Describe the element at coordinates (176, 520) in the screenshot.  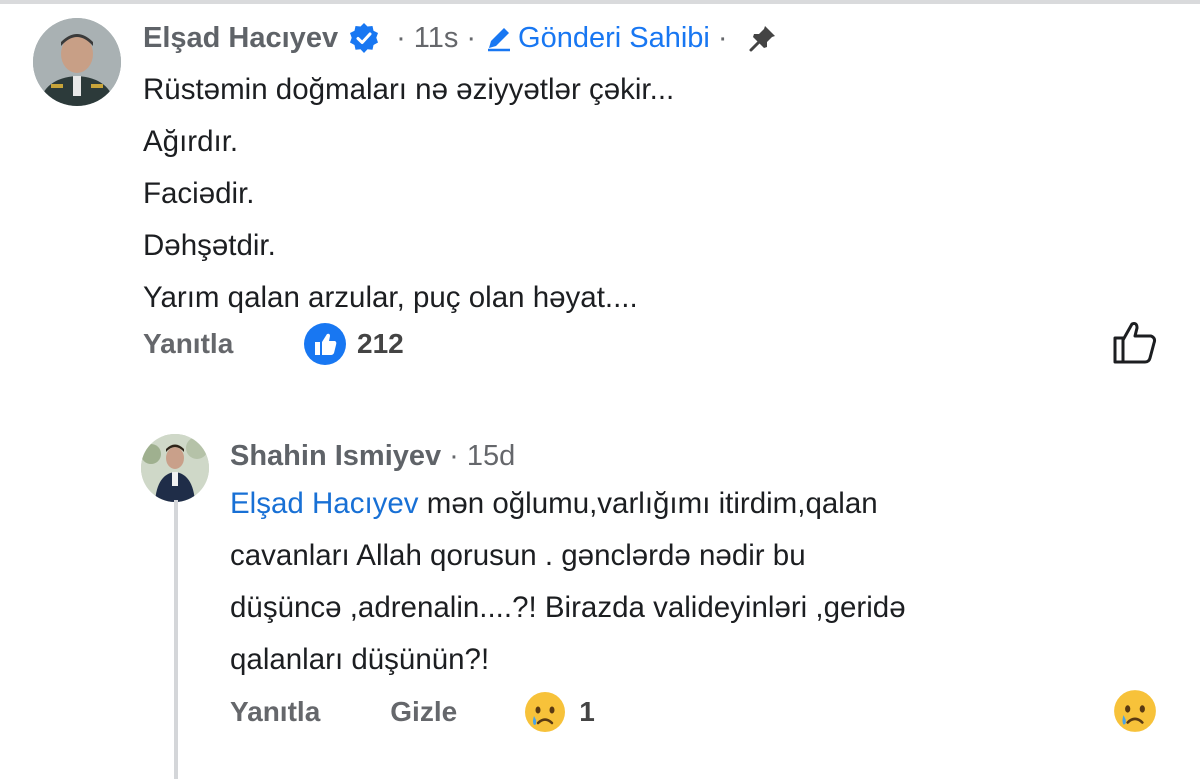
I see `thread-connector` at that location.